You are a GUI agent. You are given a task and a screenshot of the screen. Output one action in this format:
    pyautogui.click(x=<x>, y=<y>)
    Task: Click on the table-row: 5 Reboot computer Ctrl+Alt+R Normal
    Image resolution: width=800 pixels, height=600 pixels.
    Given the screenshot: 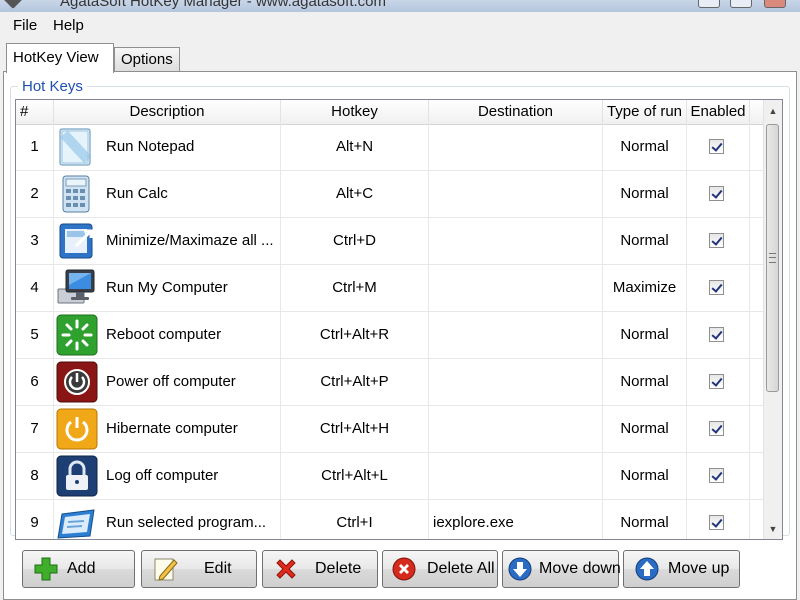 What is the action you would take?
    pyautogui.click(x=390, y=335)
    